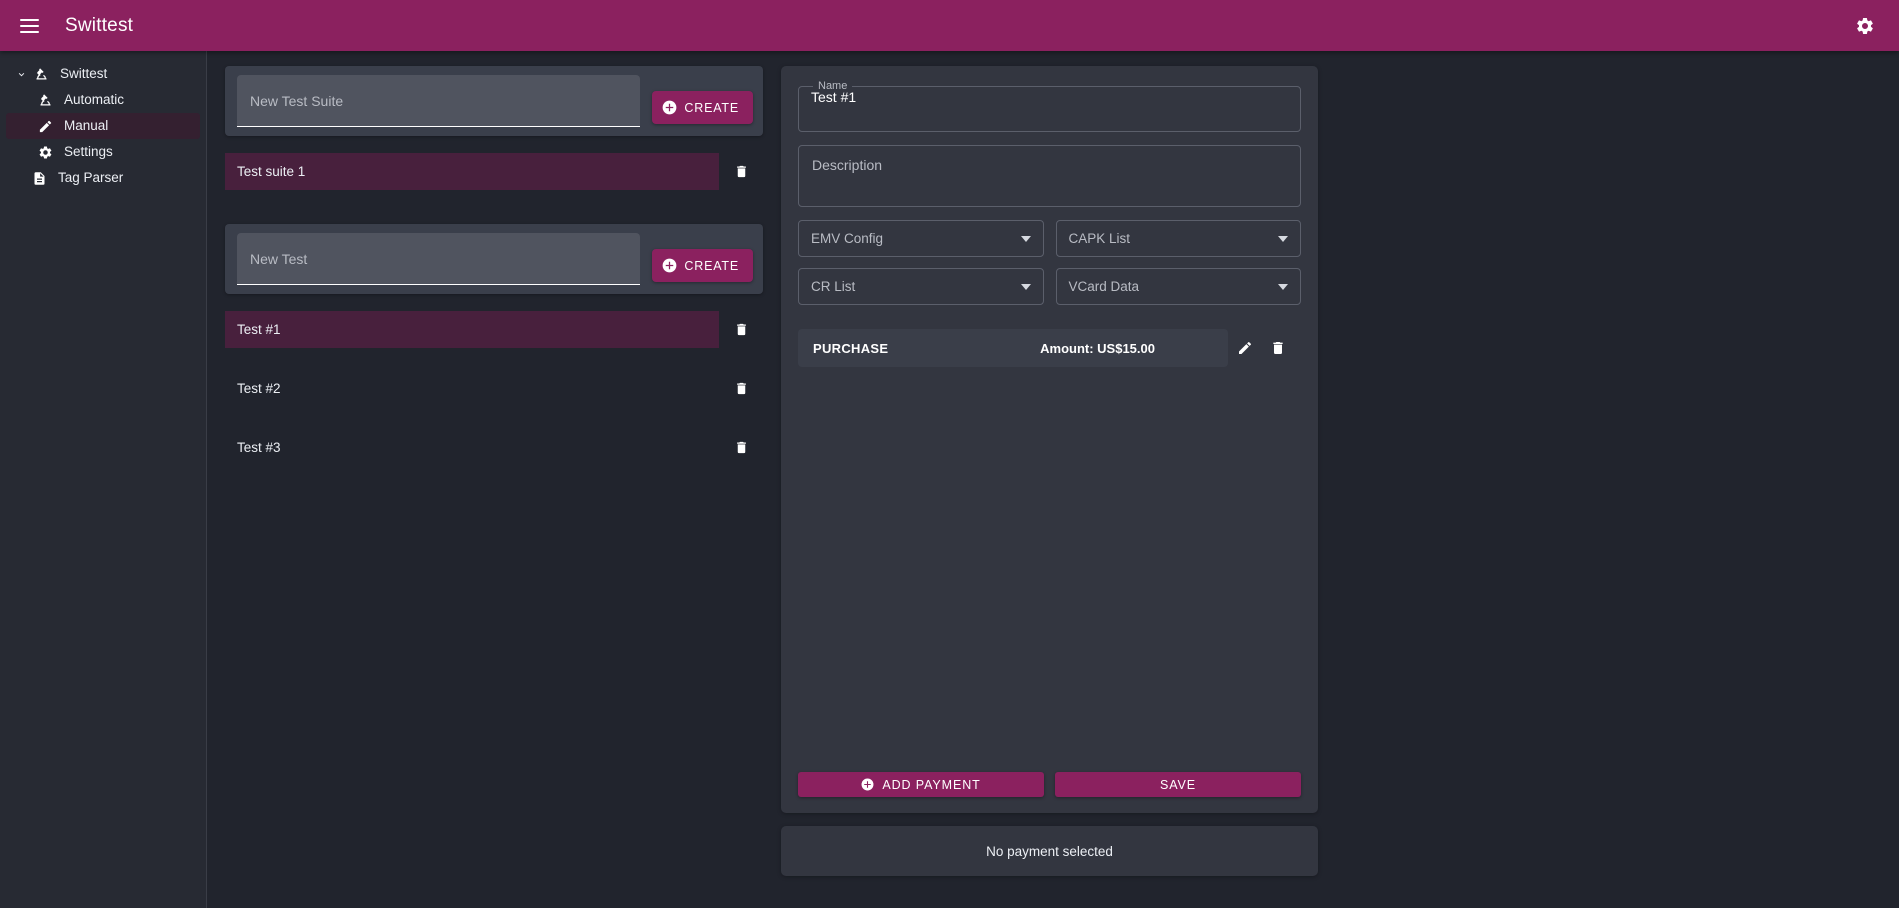 The height and width of the screenshot is (908, 1899). What do you see at coordinates (1049, 784) in the screenshot?
I see `detail-footer-buttons: ADD PAYMENT SAVE` at bounding box center [1049, 784].